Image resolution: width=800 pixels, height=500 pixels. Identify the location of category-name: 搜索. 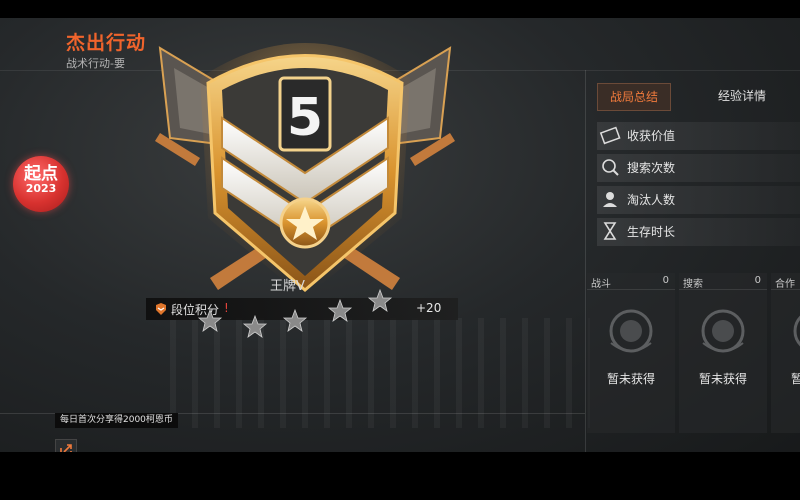
(693, 284).